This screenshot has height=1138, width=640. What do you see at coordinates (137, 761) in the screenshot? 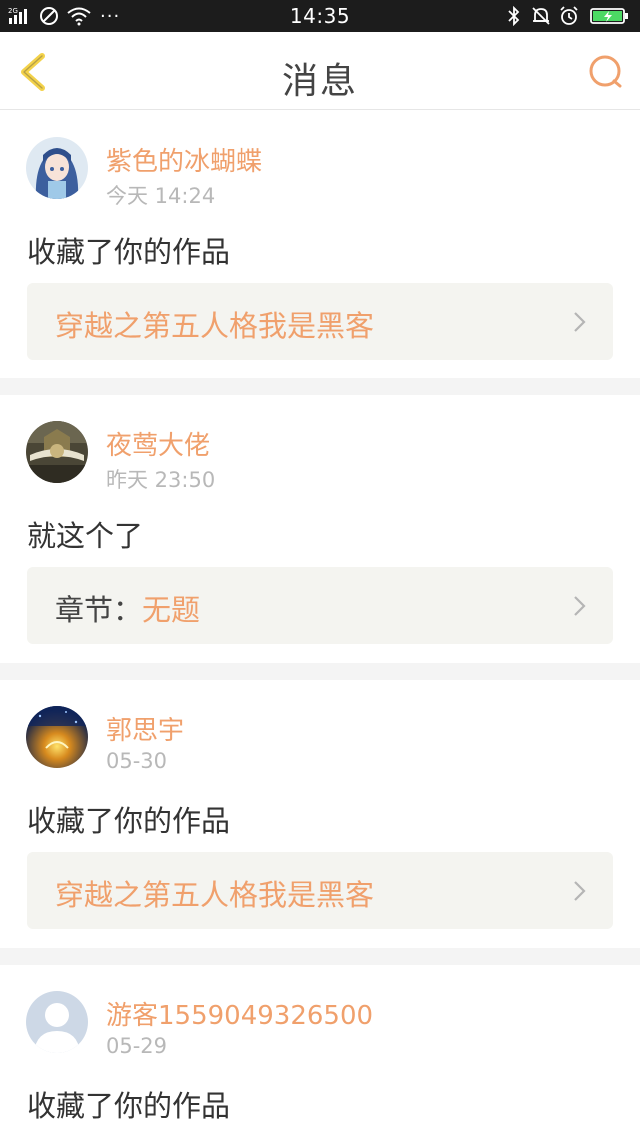
I see `message-time: 05-30` at bounding box center [137, 761].